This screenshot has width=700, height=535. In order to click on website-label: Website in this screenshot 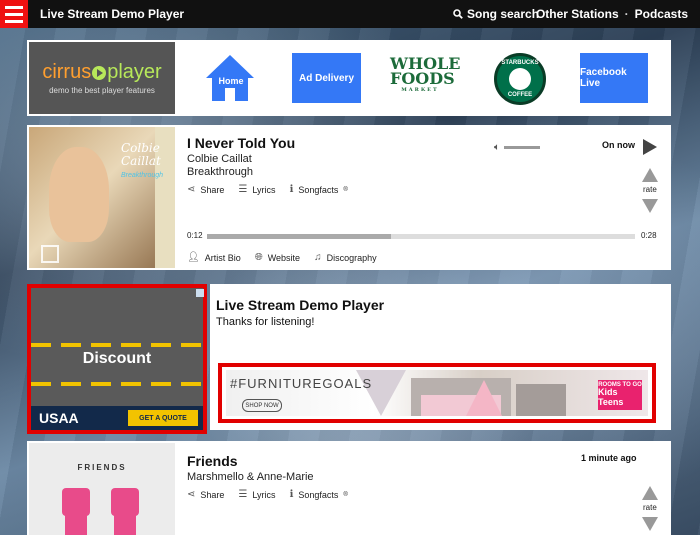, I will do `click(284, 257)`.